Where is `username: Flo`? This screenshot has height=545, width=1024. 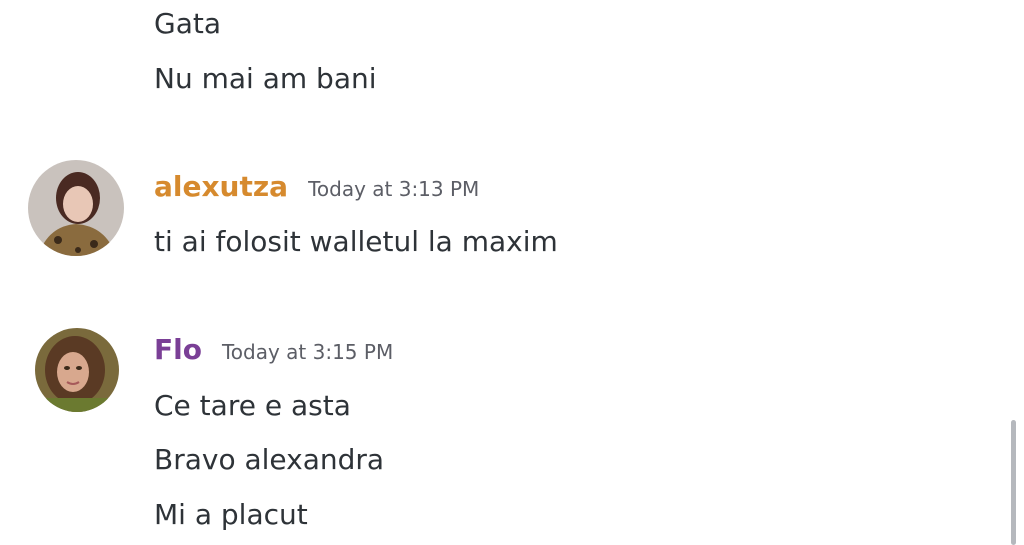 username: Flo is located at coordinates (178, 350).